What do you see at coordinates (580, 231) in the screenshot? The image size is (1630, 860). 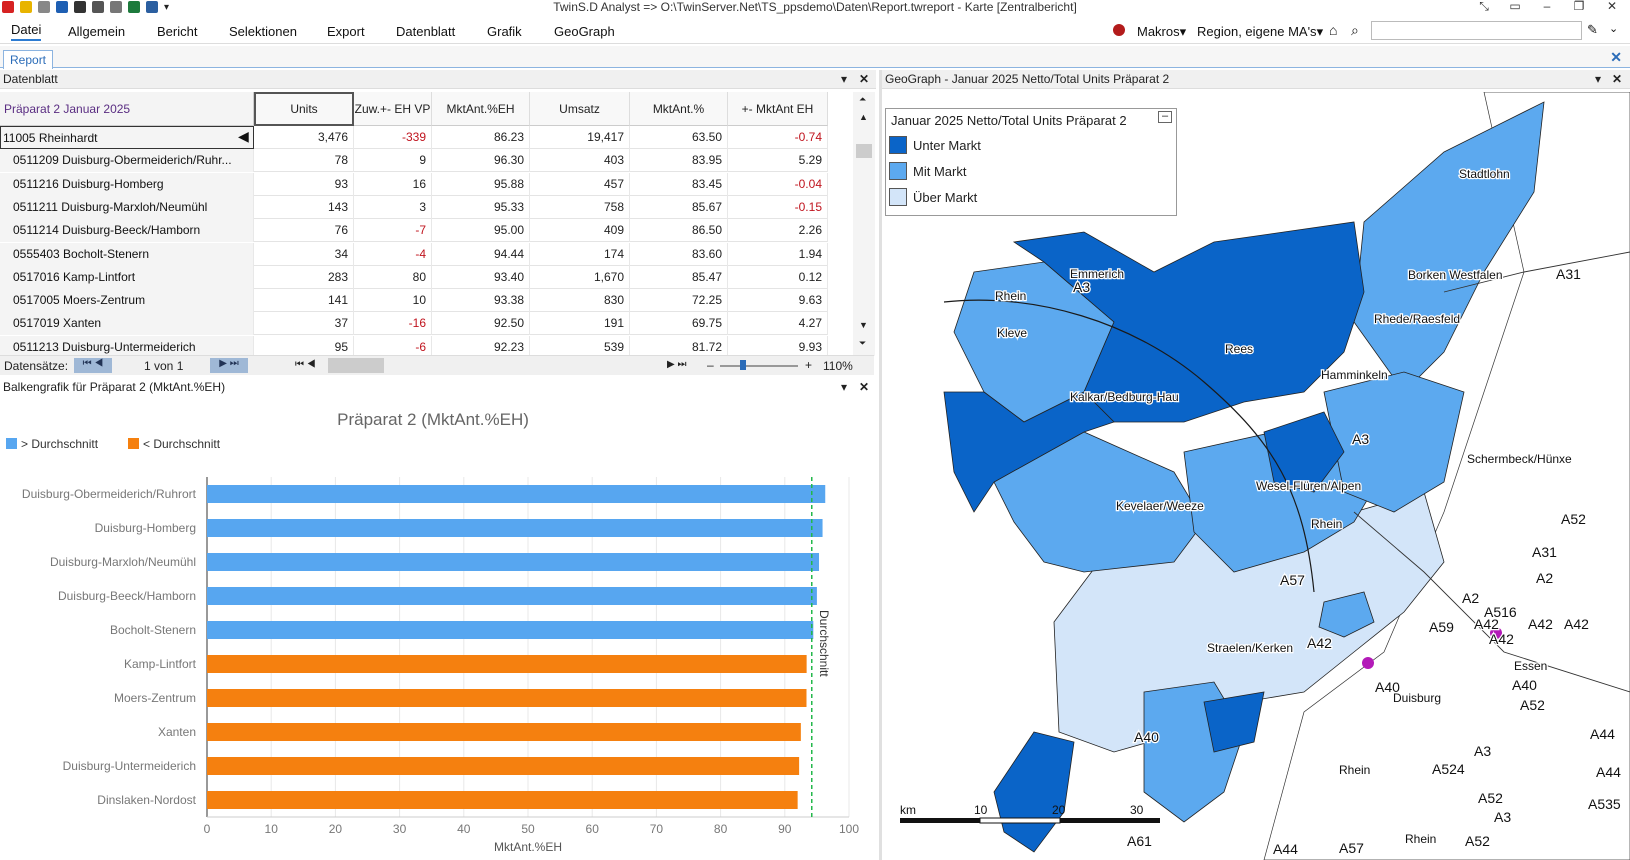 I see `cell-umsatz: 409` at bounding box center [580, 231].